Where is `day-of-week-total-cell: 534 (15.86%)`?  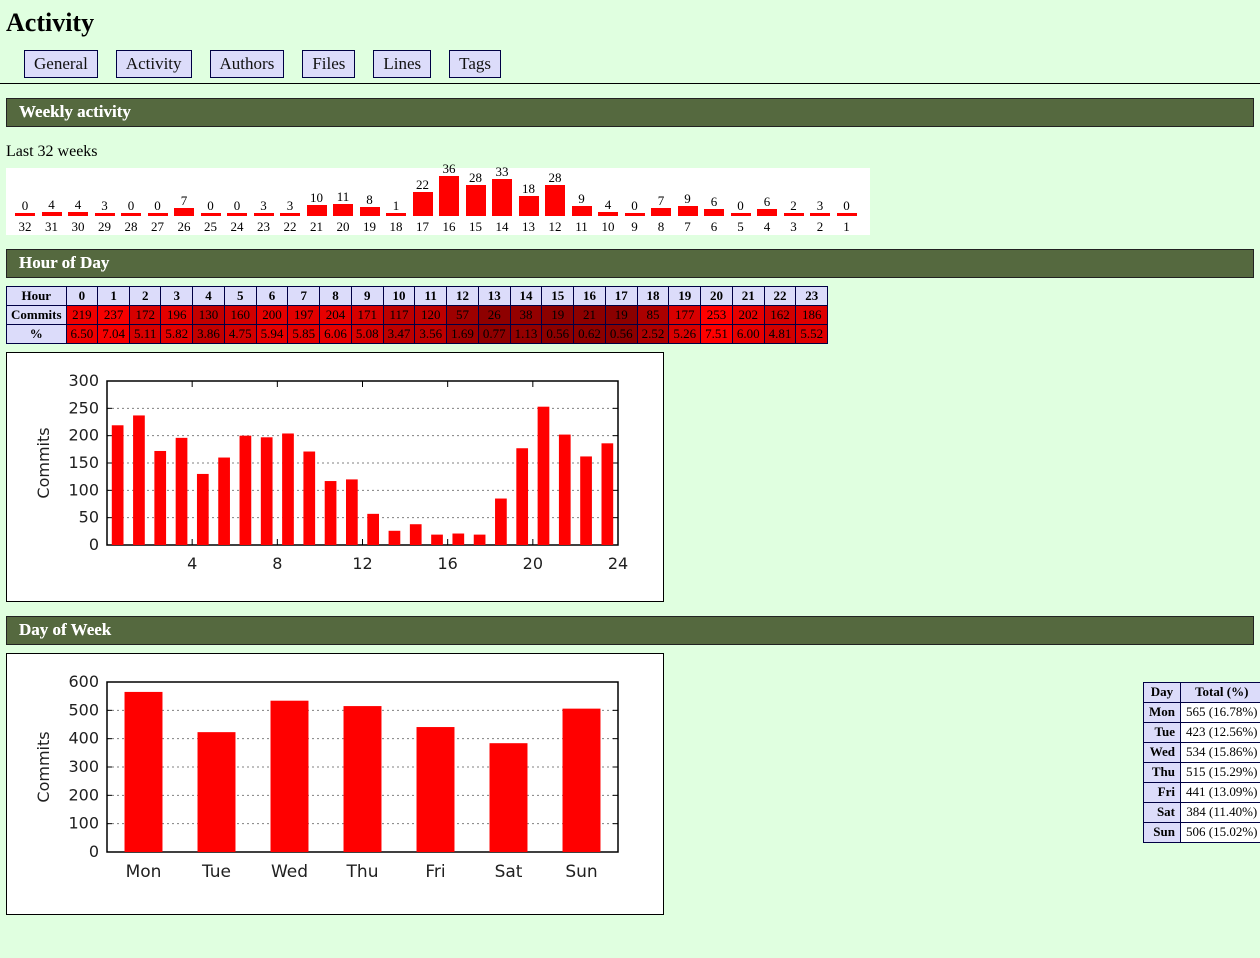
day-of-week-total-cell: 534 (15.86%) is located at coordinates (1220, 753).